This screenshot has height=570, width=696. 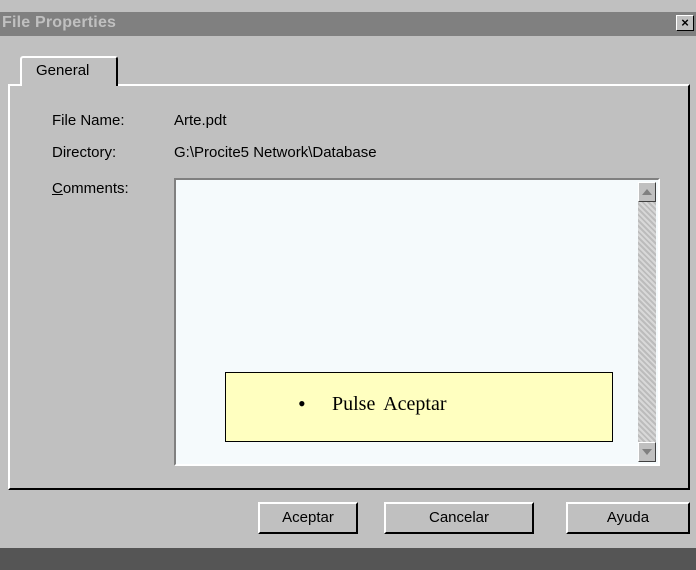 What do you see at coordinates (647, 322) in the screenshot?
I see `comments-scrollbar` at bounding box center [647, 322].